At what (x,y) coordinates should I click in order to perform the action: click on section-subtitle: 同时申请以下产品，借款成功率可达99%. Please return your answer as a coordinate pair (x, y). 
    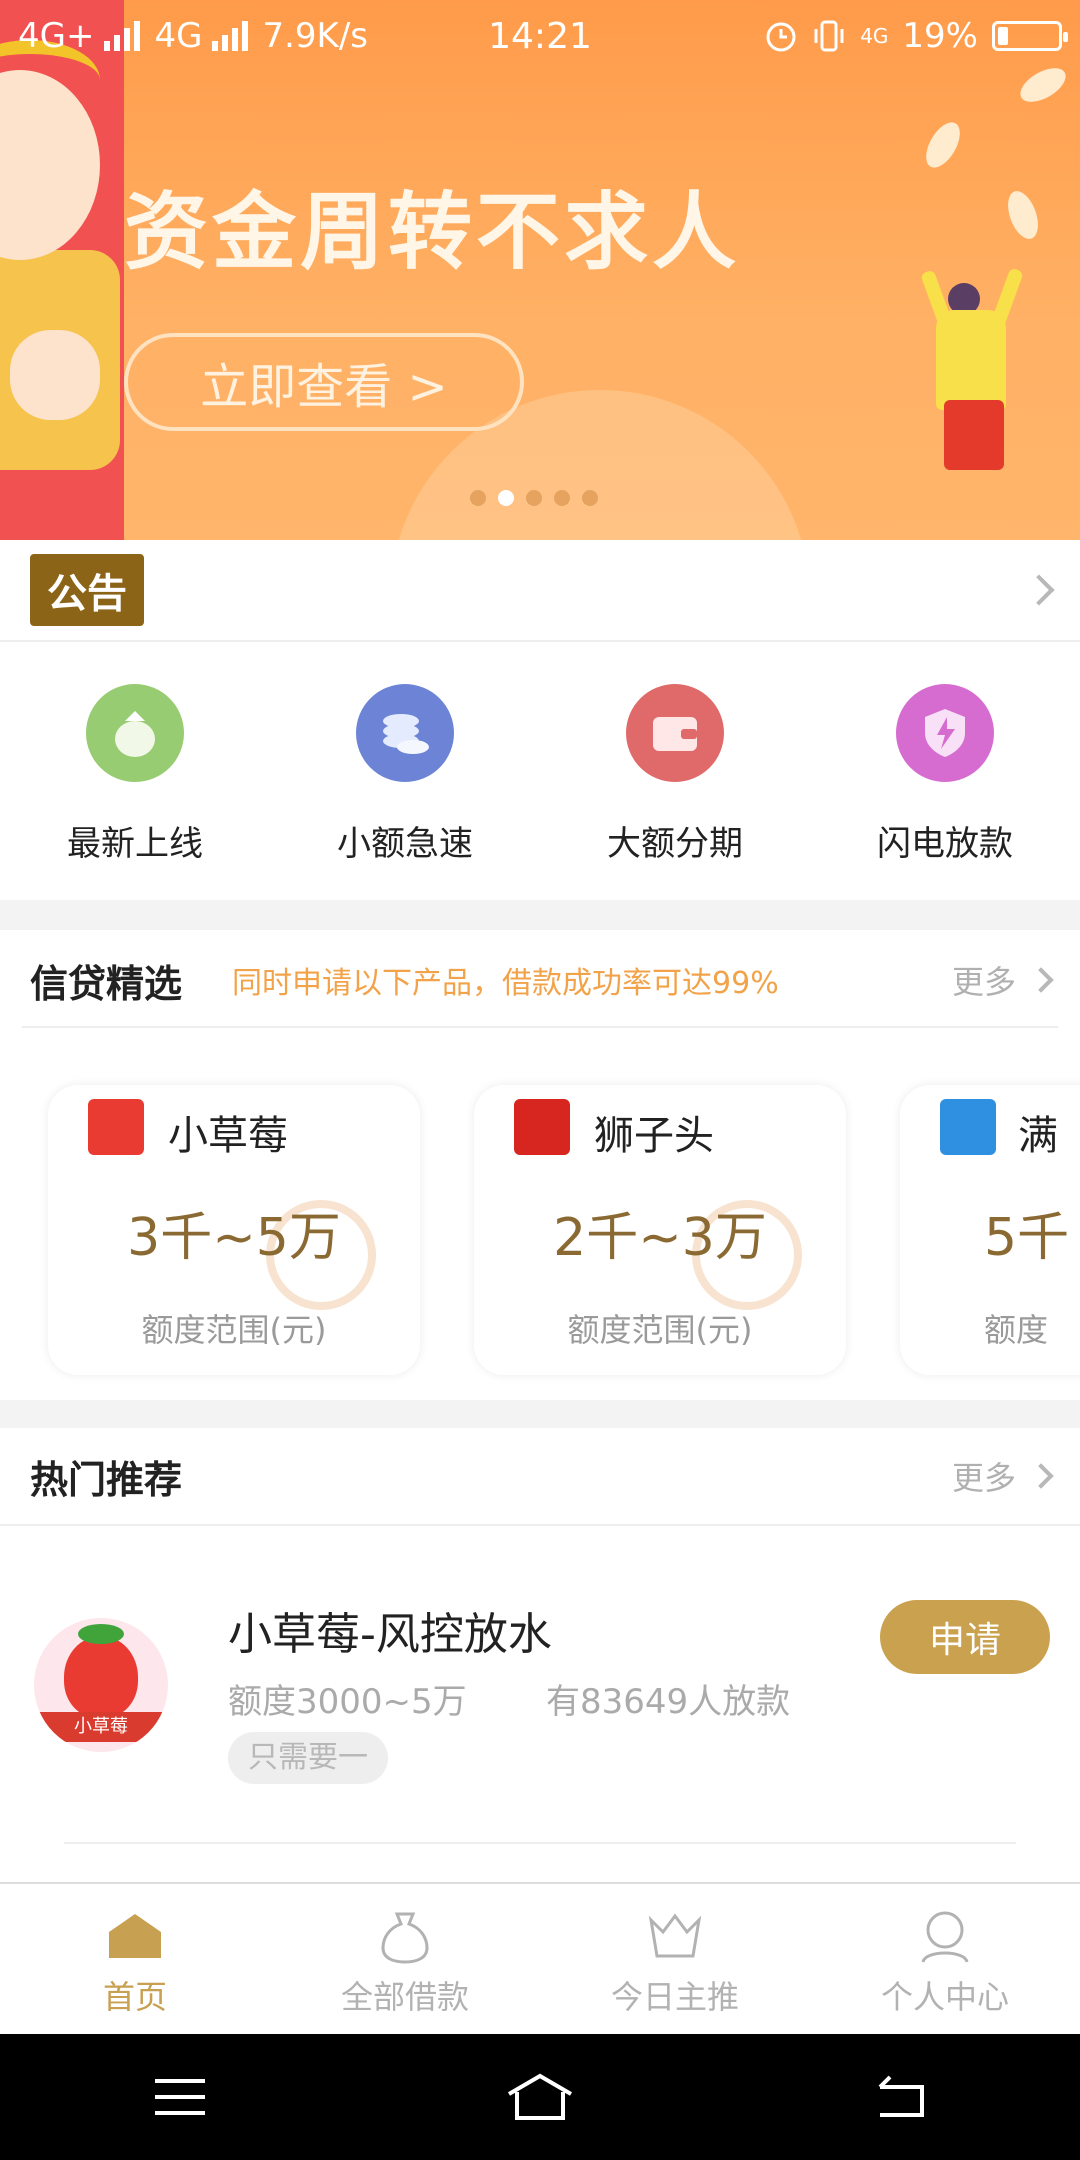
    Looking at the image, I should click on (505, 983).